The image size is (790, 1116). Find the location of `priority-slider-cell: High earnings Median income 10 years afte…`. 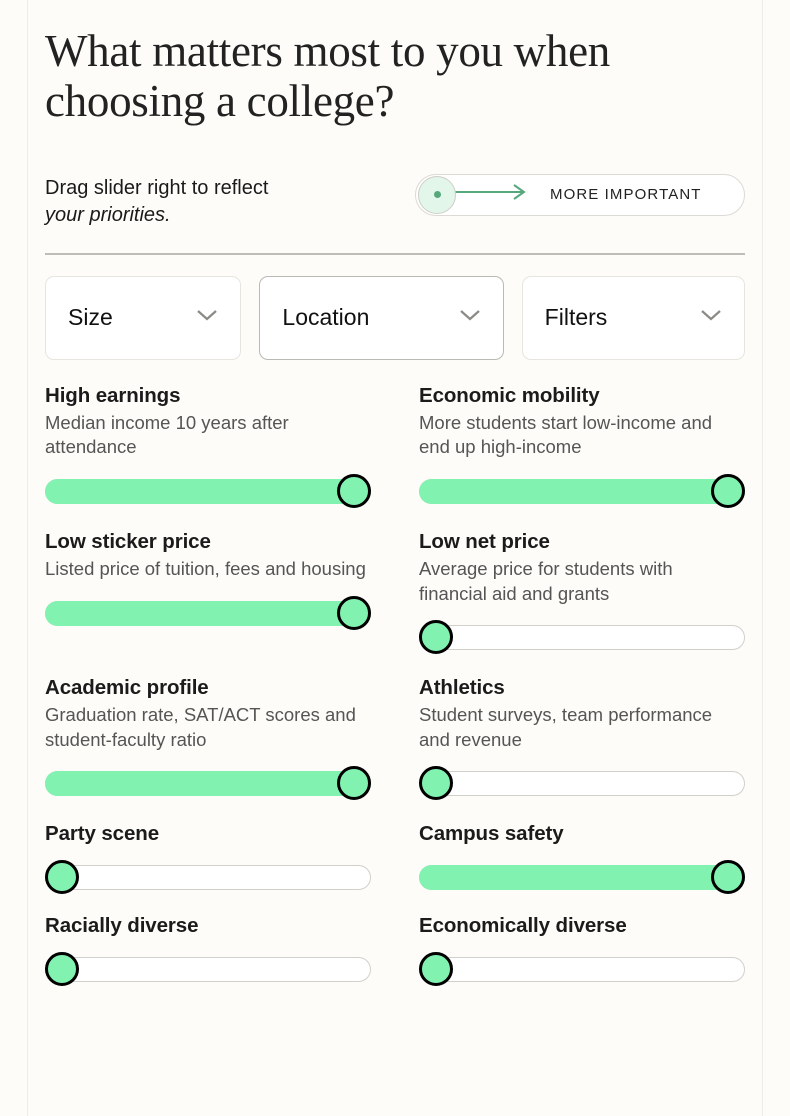

priority-slider-cell: High earnings Median income 10 years afte… is located at coordinates (208, 446).